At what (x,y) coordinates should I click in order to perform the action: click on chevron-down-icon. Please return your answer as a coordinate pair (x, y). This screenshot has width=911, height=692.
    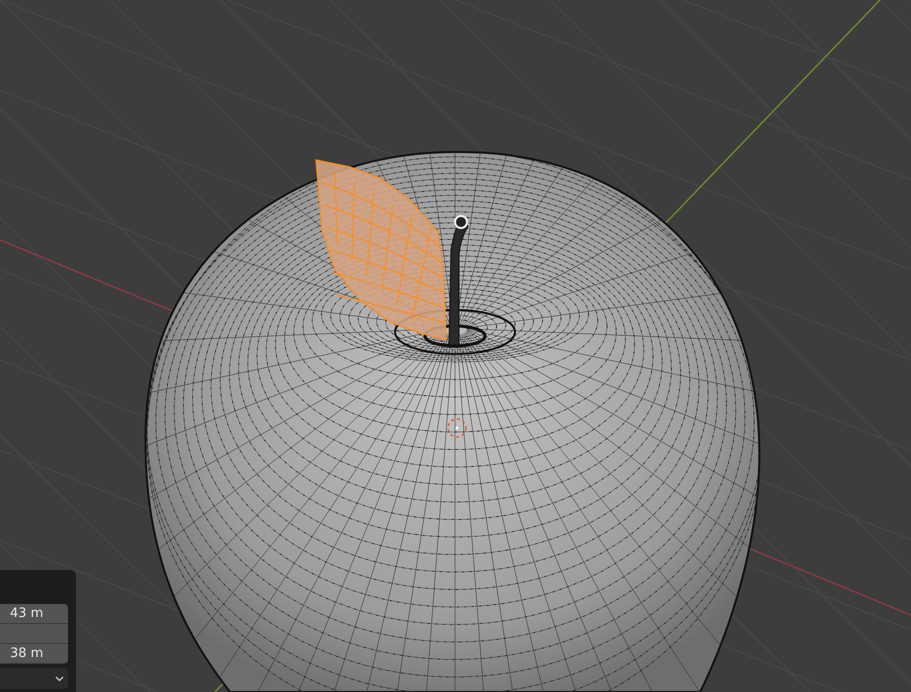
    Looking at the image, I should click on (59, 679).